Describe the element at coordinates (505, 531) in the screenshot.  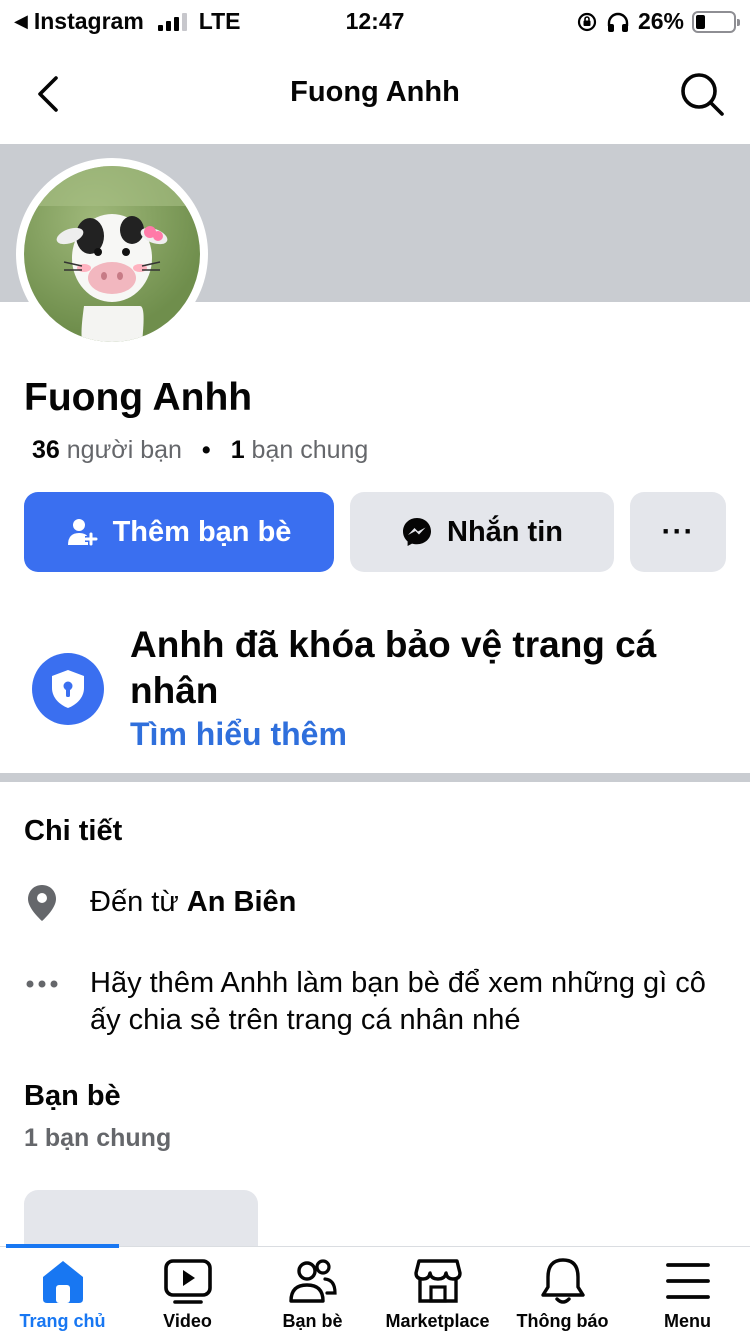
I see `message-label: Nhắn tin` at that location.